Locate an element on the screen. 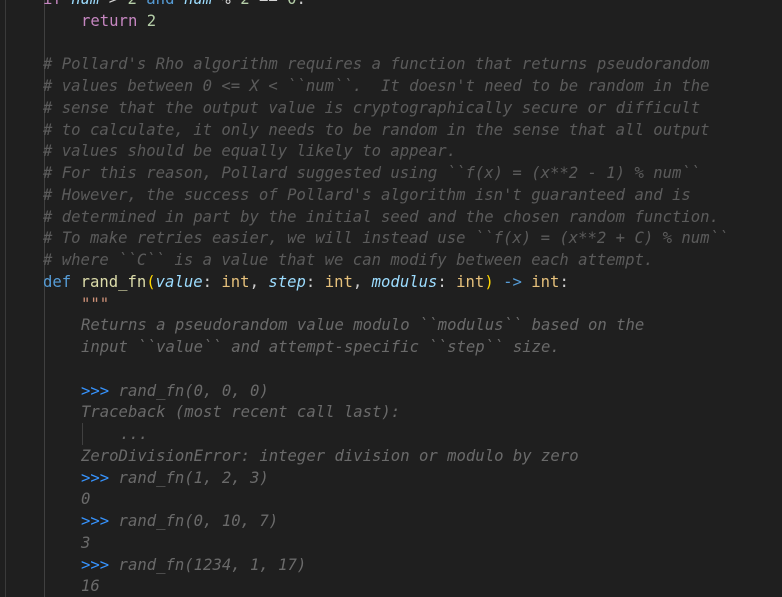 This screenshot has width=782, height=597. parameter: step is located at coordinates (287, 281).